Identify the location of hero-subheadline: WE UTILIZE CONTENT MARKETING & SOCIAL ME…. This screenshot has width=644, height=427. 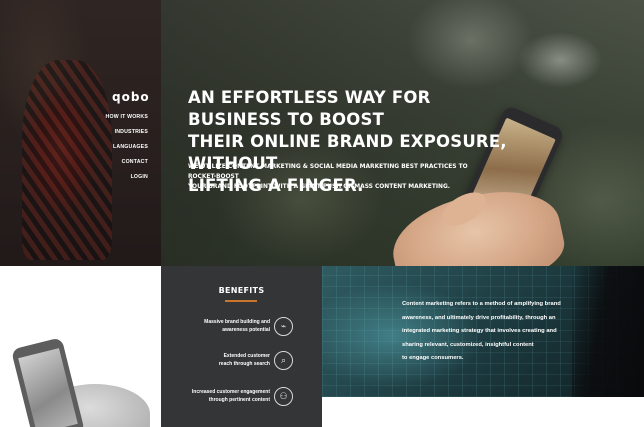
(338, 177).